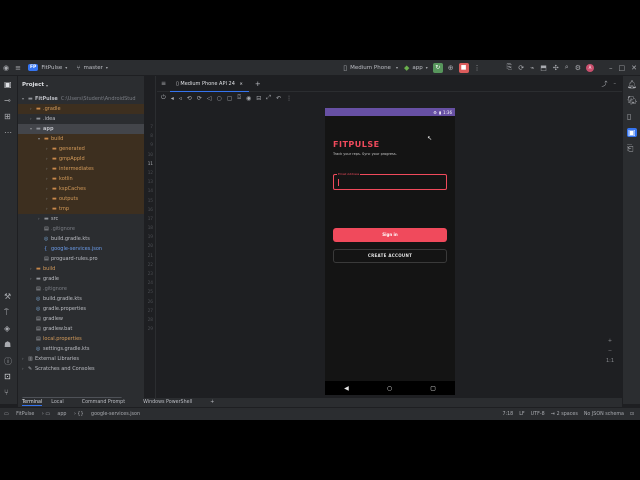  What do you see at coordinates (268, 98) in the screenshot?
I see `resize-icon: ⤢` at bounding box center [268, 98].